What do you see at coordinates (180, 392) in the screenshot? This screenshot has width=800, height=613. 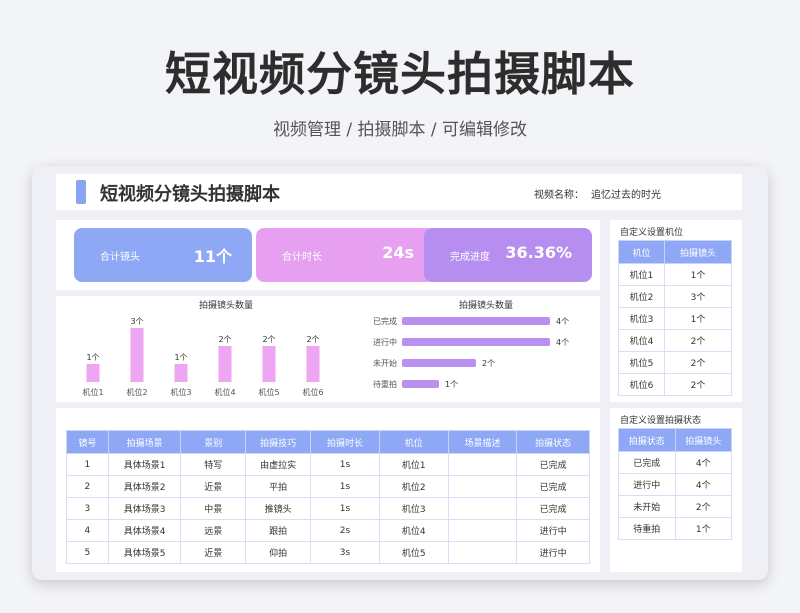 I see `tick-label: 机位3` at bounding box center [180, 392].